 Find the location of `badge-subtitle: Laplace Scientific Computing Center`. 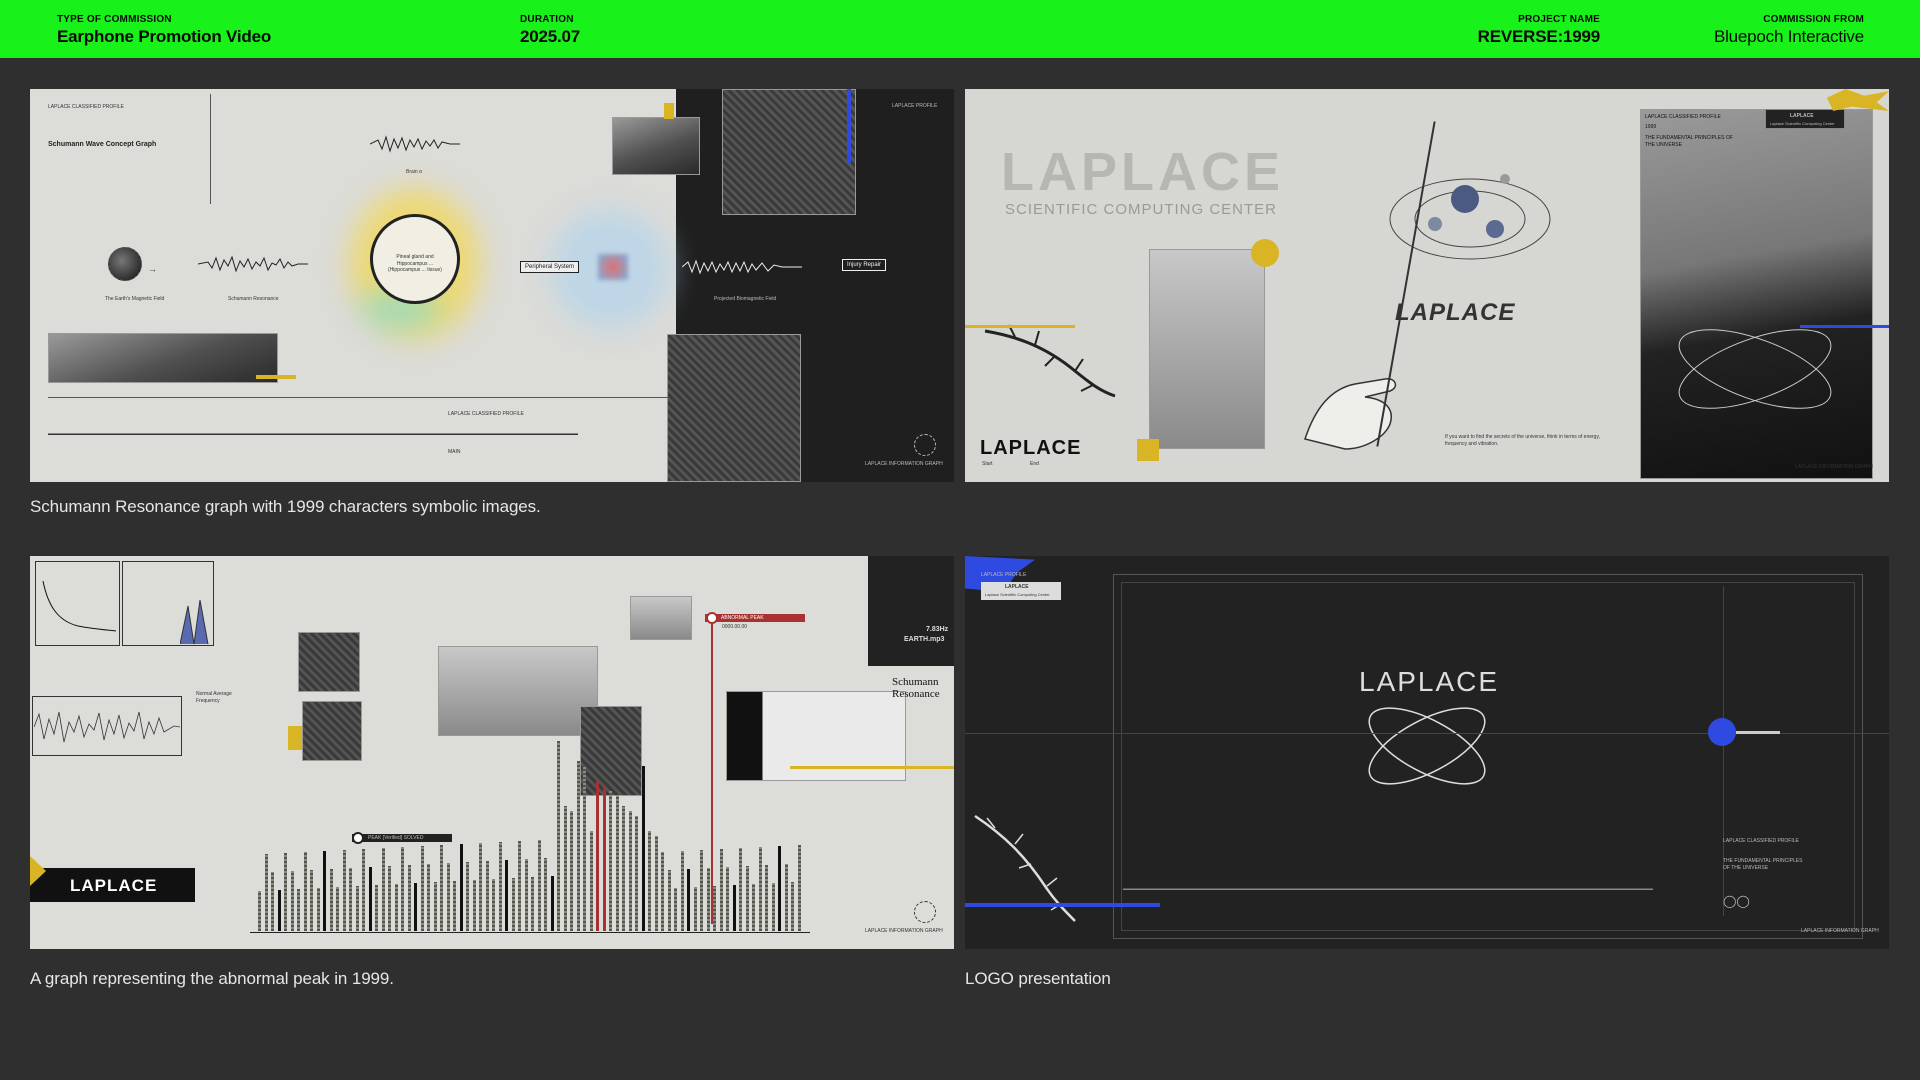

badge-subtitle: Laplace Scientific Computing Center is located at coordinates (1017, 594).